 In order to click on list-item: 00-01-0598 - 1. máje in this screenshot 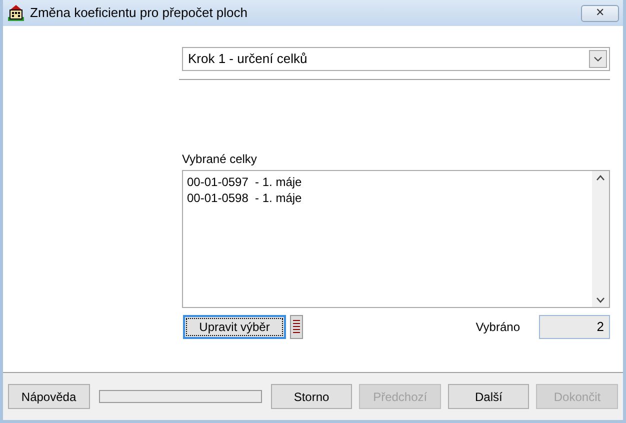, I will do `click(387, 198)`.